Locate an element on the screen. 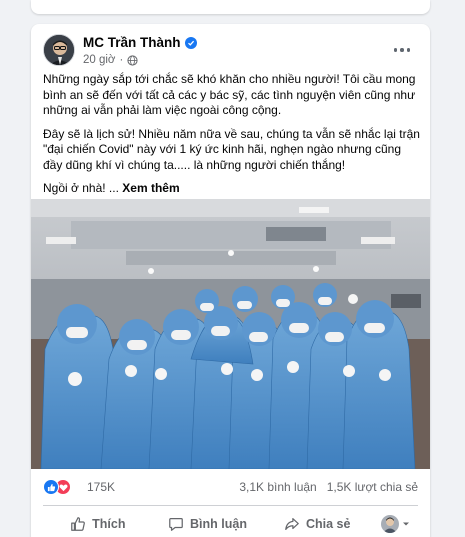 This screenshot has height=537, width=465. post-meta: 20 giờ · is located at coordinates (110, 60).